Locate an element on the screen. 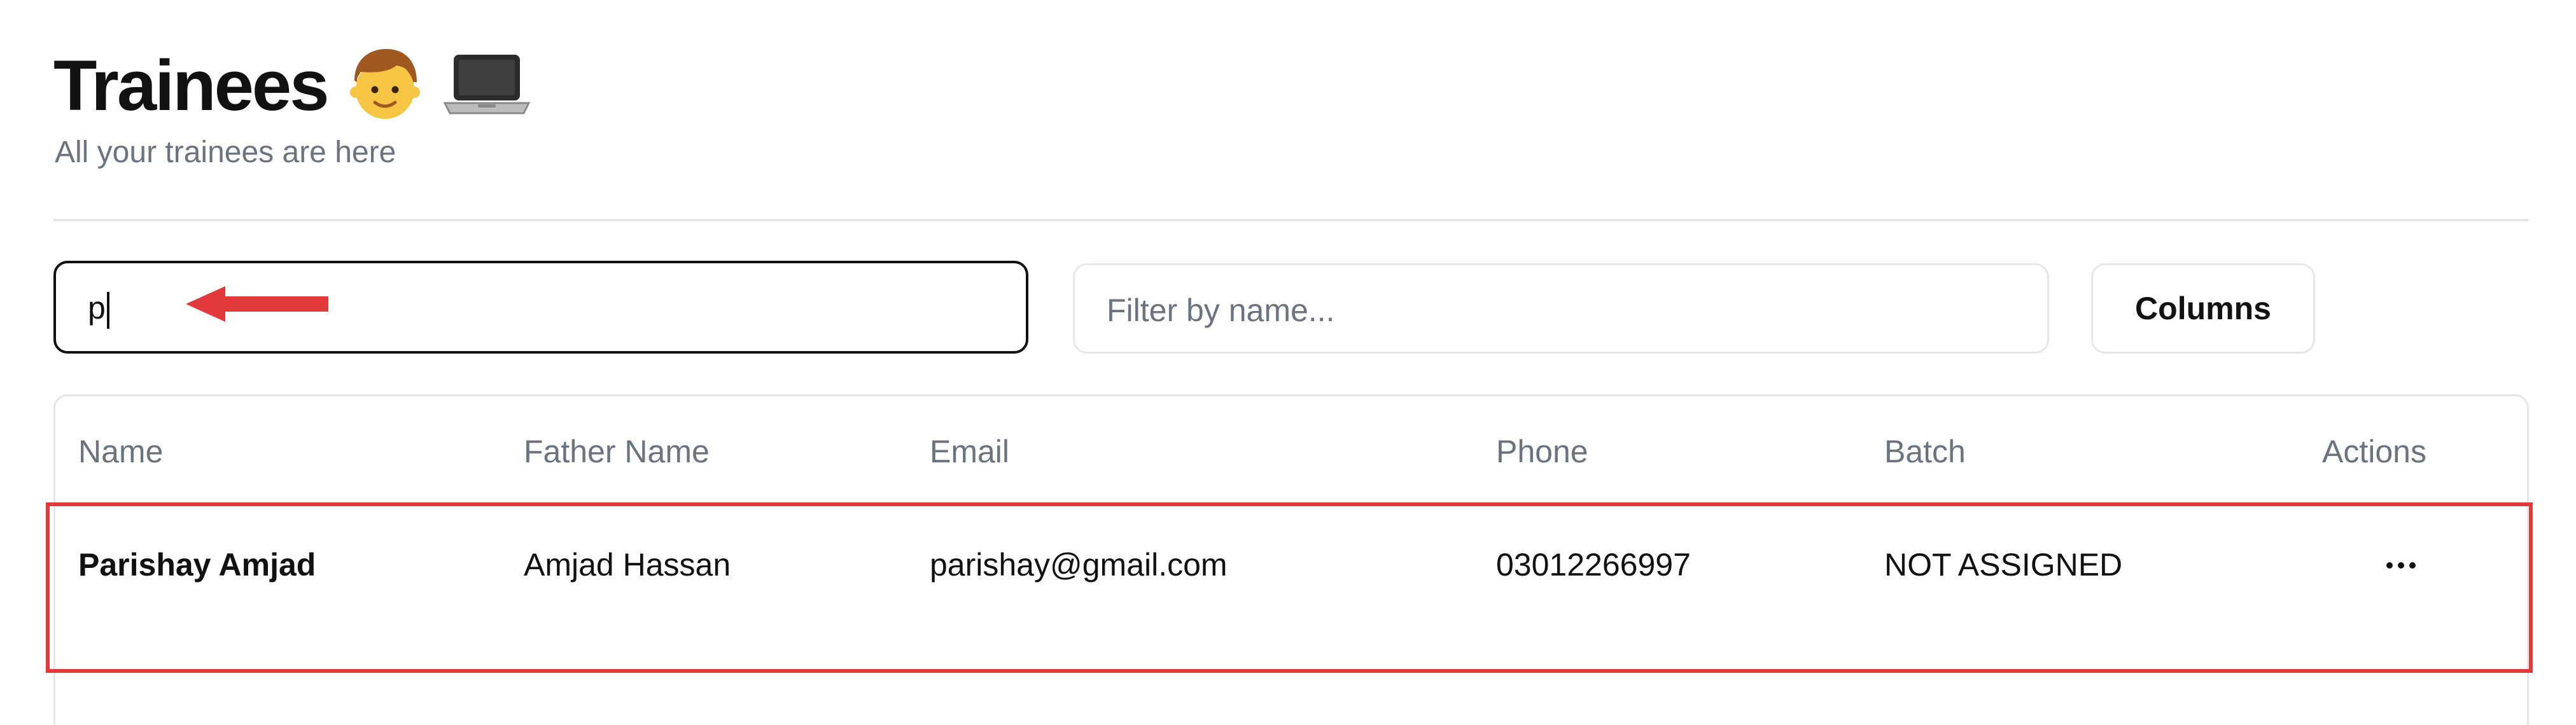 This screenshot has width=2576, height=725. header-divider is located at coordinates (1291, 220).